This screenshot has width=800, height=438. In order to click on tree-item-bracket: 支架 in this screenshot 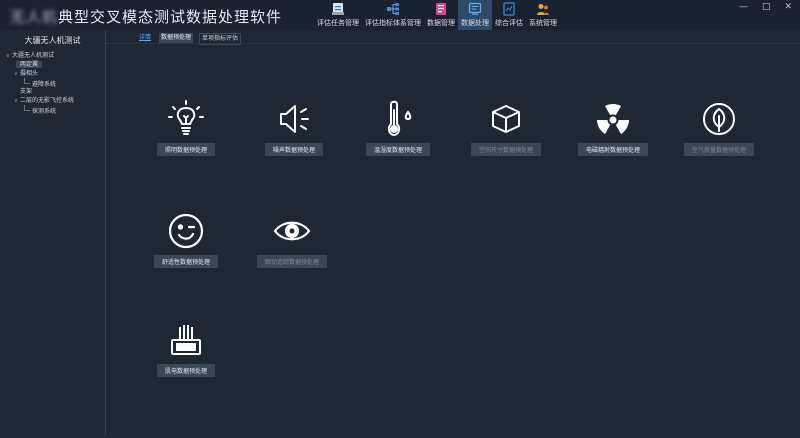, I will do `click(52, 91)`.